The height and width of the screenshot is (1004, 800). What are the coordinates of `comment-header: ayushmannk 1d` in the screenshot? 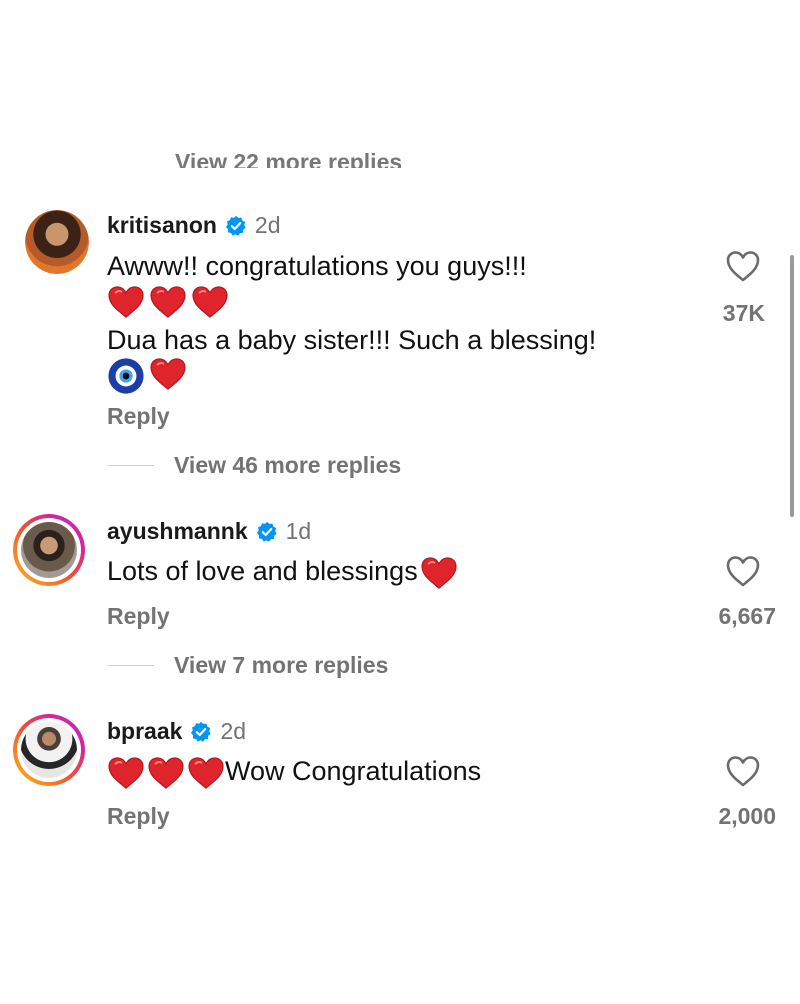 It's located at (209, 531).